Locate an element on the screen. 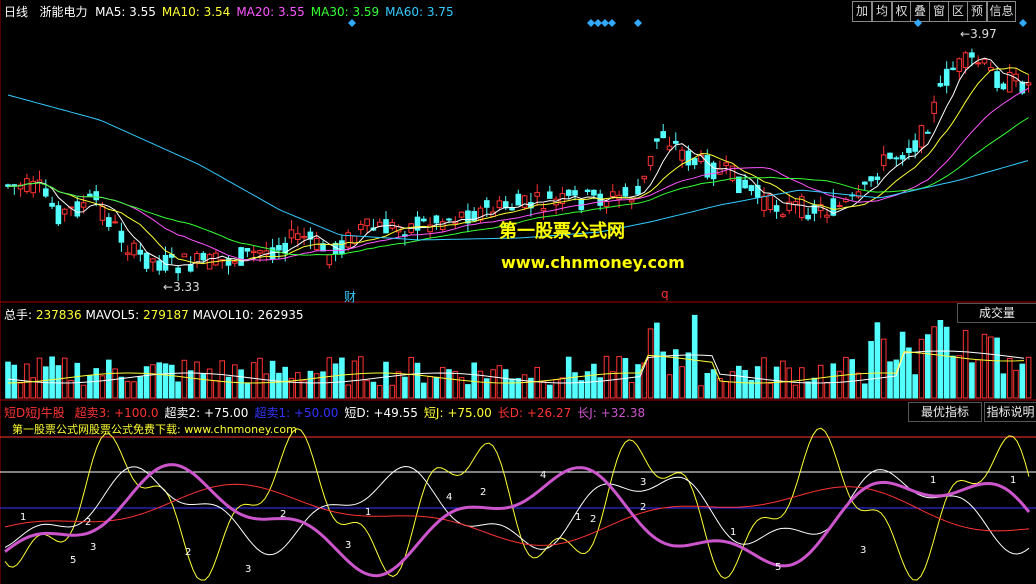 The image size is (1036, 584). high-arrow-icon: ← is located at coordinates (965, 34).